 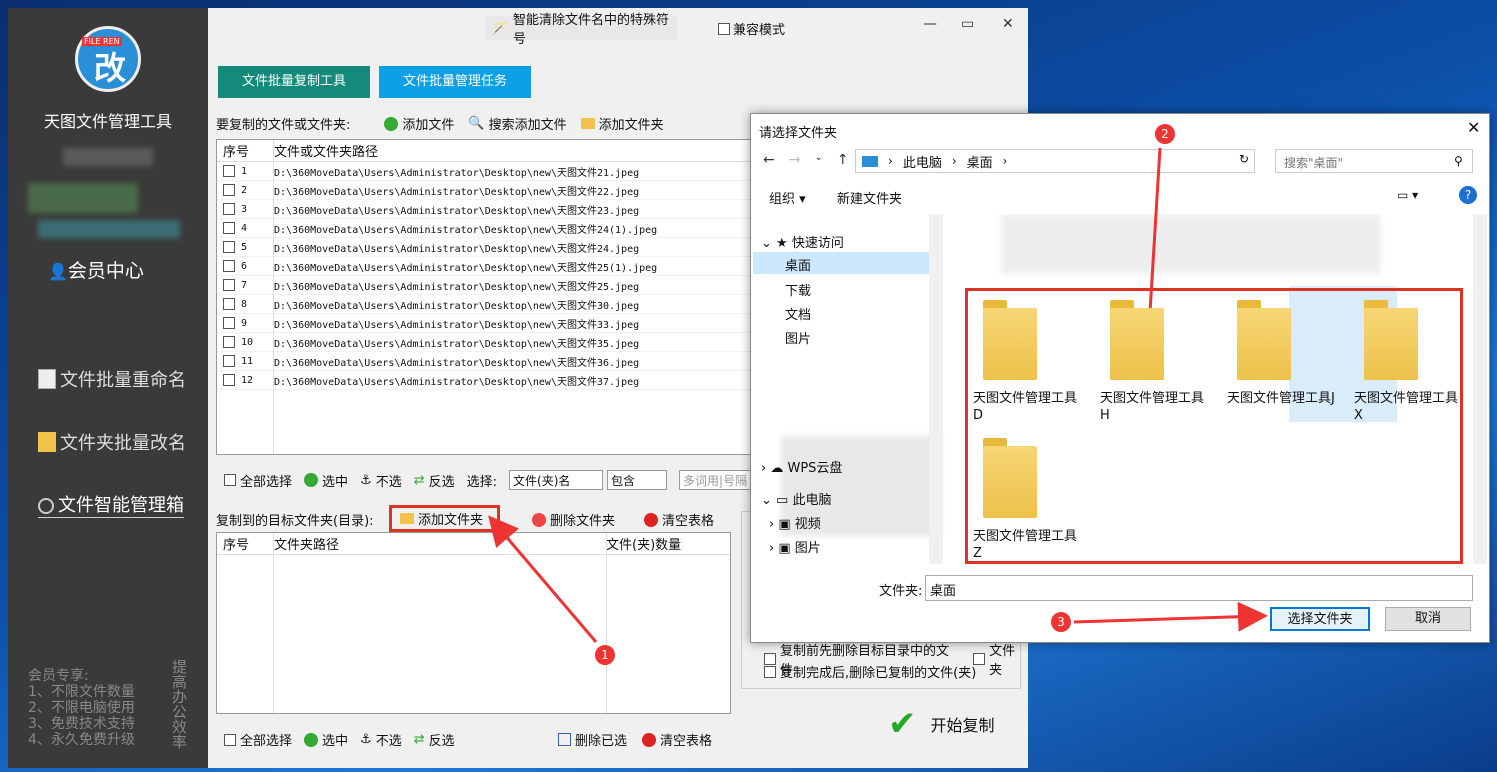 I want to click on folder-item-label: 天图文件管理工具D, so click(x=1028, y=407).